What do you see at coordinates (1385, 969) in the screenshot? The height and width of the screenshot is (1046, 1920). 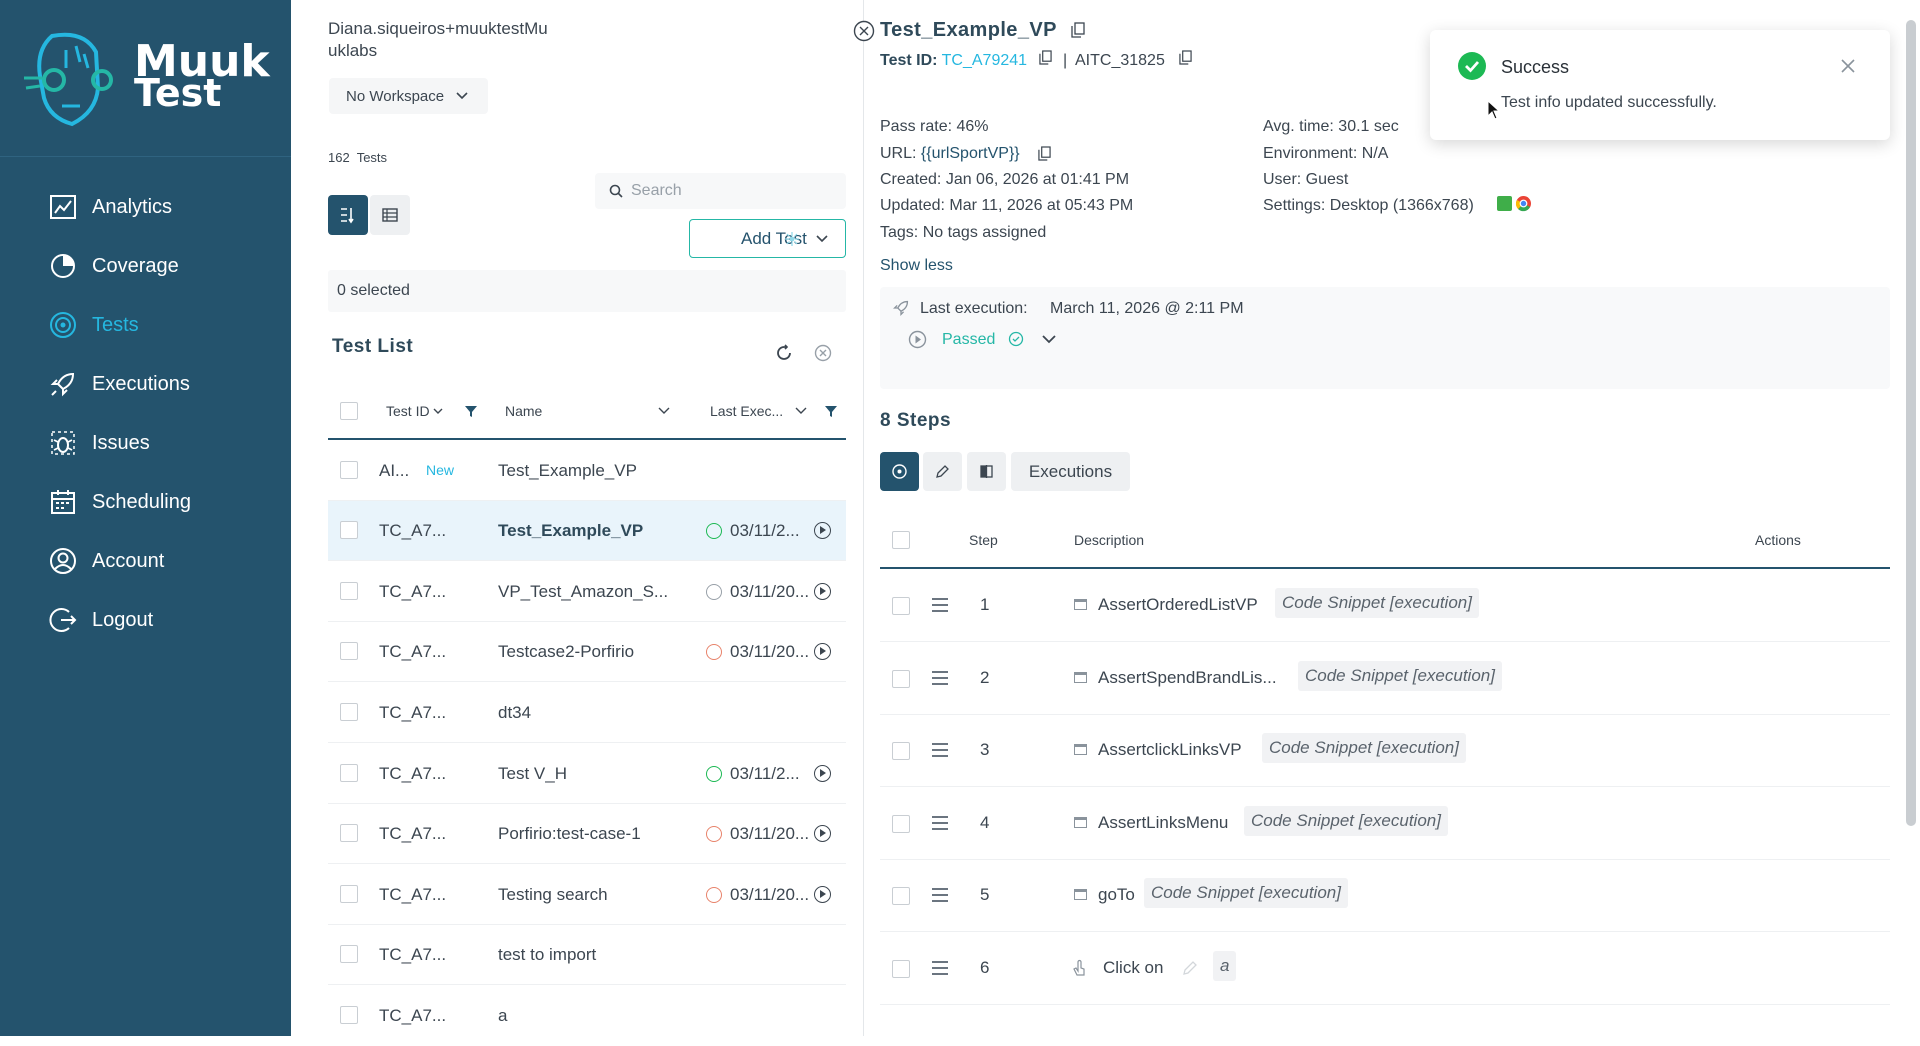 I see `step-row: 6 Click on a` at bounding box center [1385, 969].